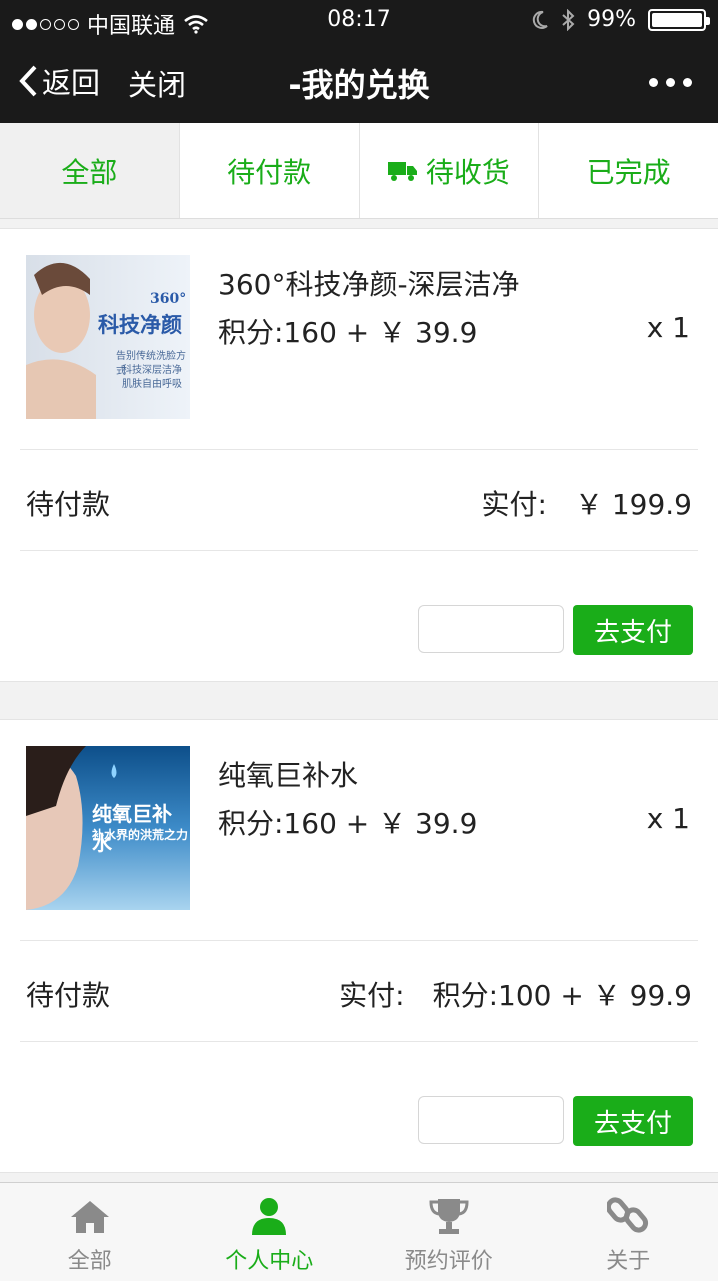 Image resolution: width=718 pixels, height=1281 pixels. I want to click on tab-completed: 已完成, so click(628, 170).